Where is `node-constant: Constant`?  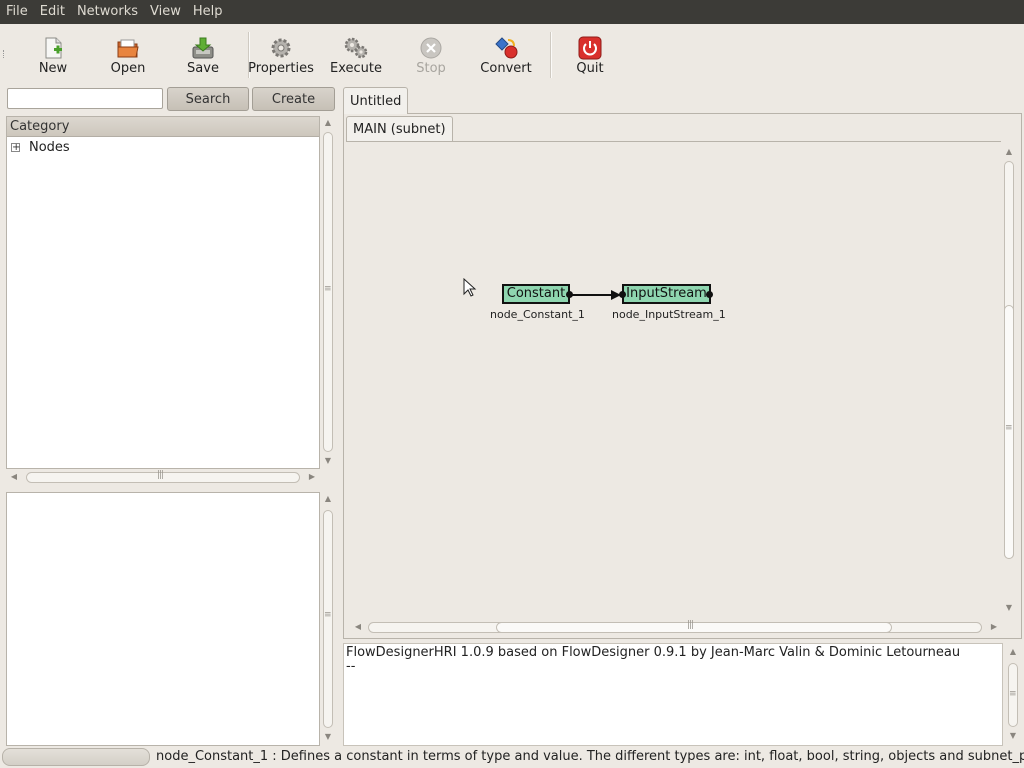 node-constant: Constant is located at coordinates (536, 294).